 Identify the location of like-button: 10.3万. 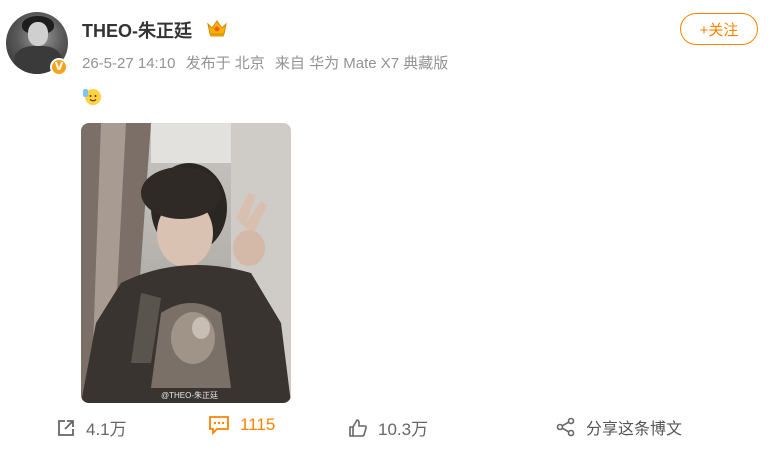
(388, 427).